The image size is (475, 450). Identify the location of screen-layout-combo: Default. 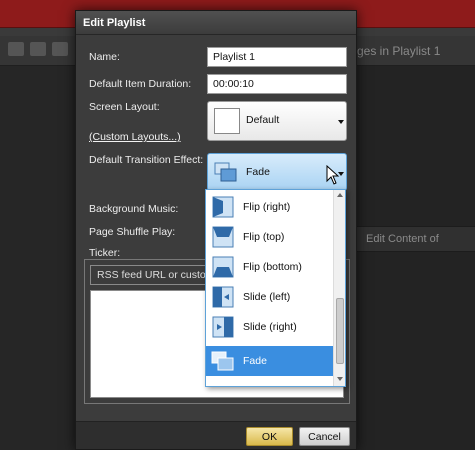
(277, 121).